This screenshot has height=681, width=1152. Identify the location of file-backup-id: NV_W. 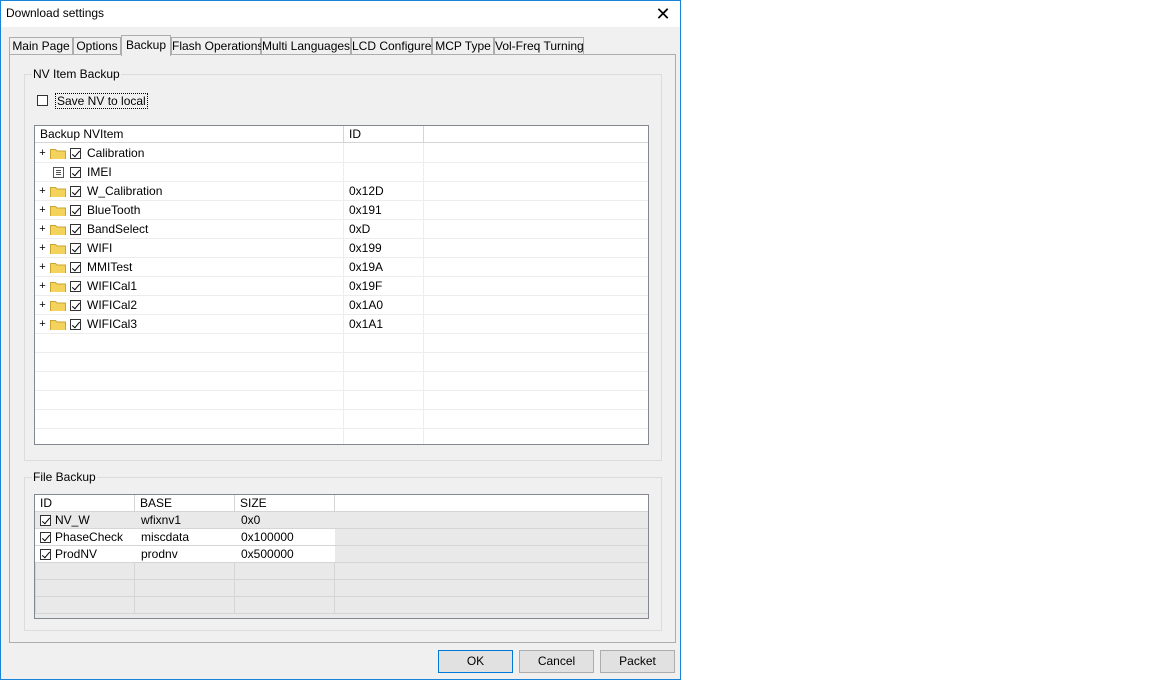
(72, 520).